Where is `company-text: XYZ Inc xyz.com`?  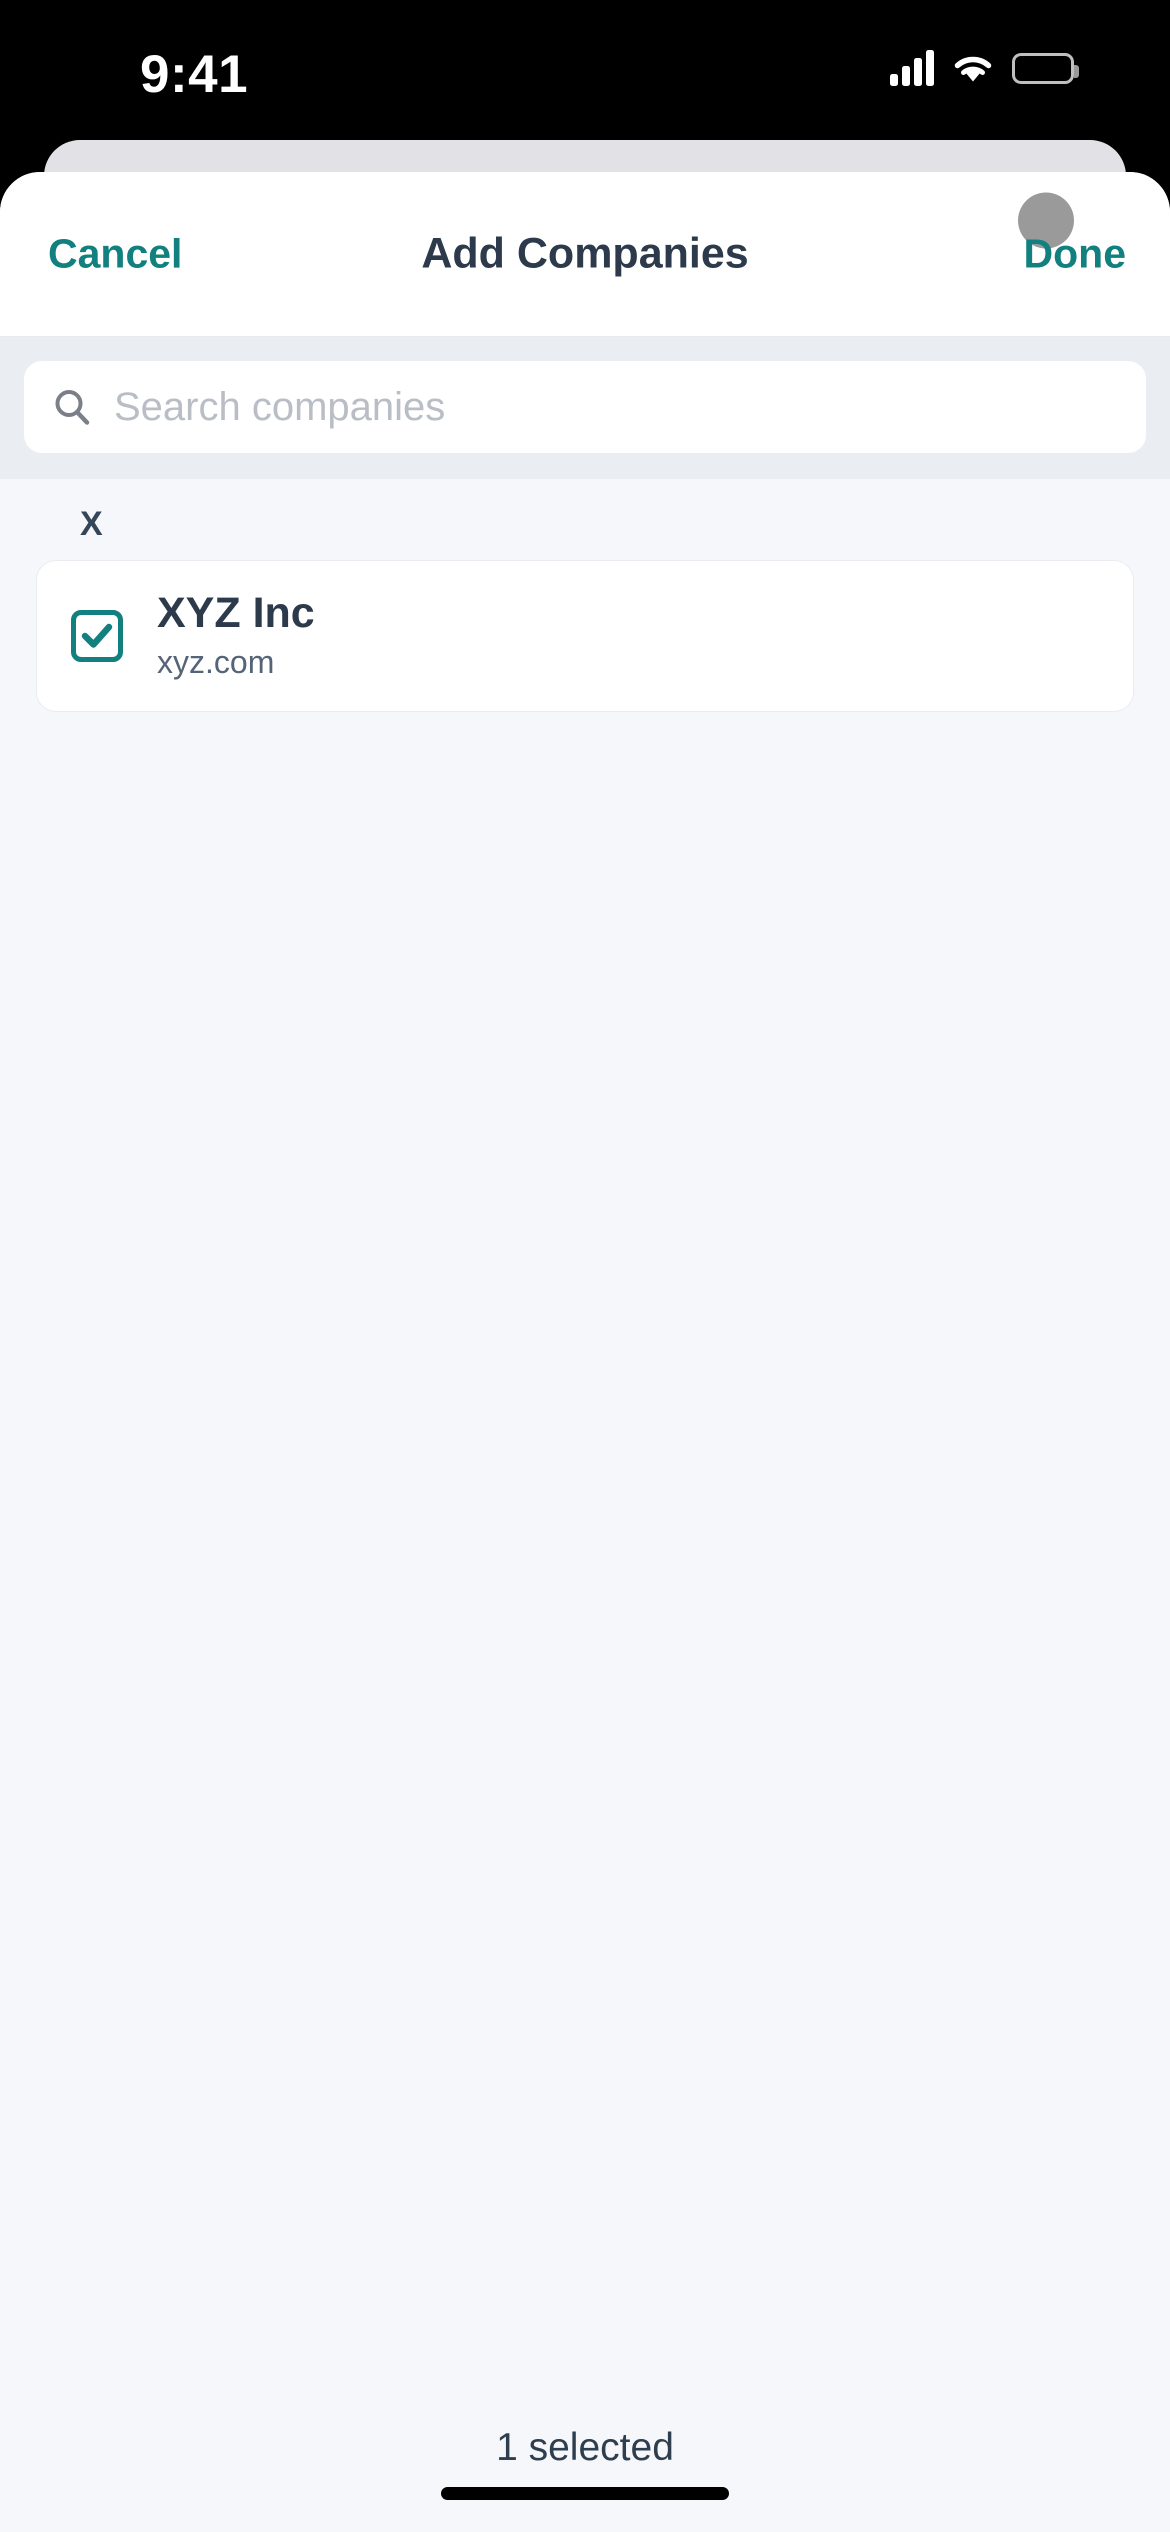
company-text: XYZ Inc xyz.com is located at coordinates (236, 635).